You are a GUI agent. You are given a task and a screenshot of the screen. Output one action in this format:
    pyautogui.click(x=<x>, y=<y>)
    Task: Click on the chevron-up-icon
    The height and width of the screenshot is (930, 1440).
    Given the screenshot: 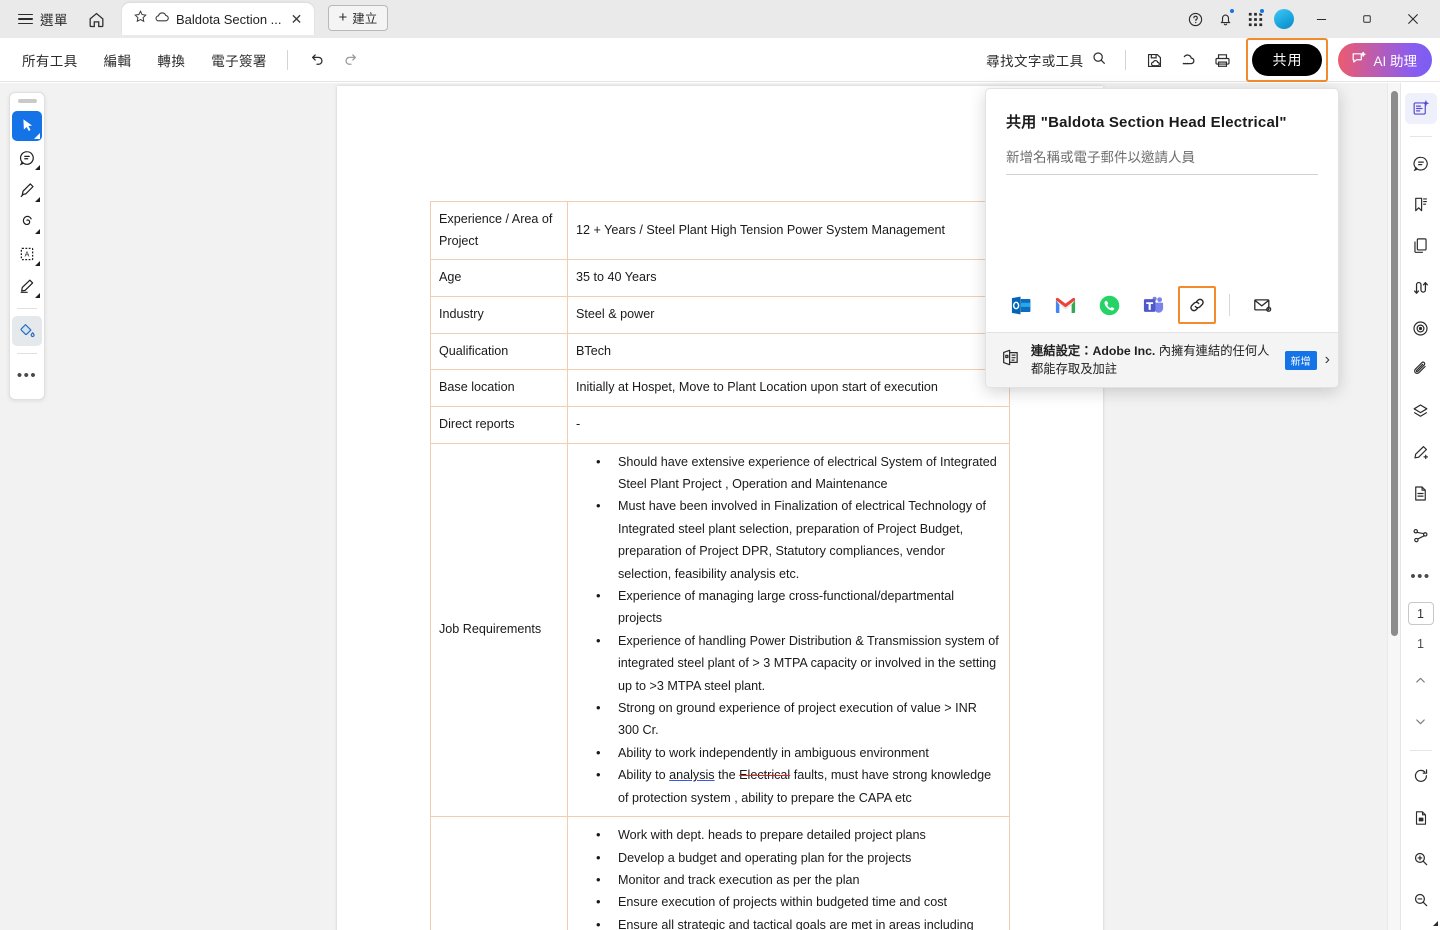 What is the action you would take?
    pyautogui.click(x=1421, y=680)
    